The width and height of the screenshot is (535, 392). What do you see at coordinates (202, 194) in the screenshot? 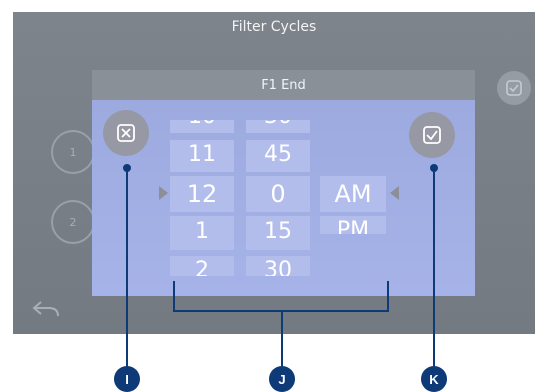
I see `hour-selected: 12` at bounding box center [202, 194].